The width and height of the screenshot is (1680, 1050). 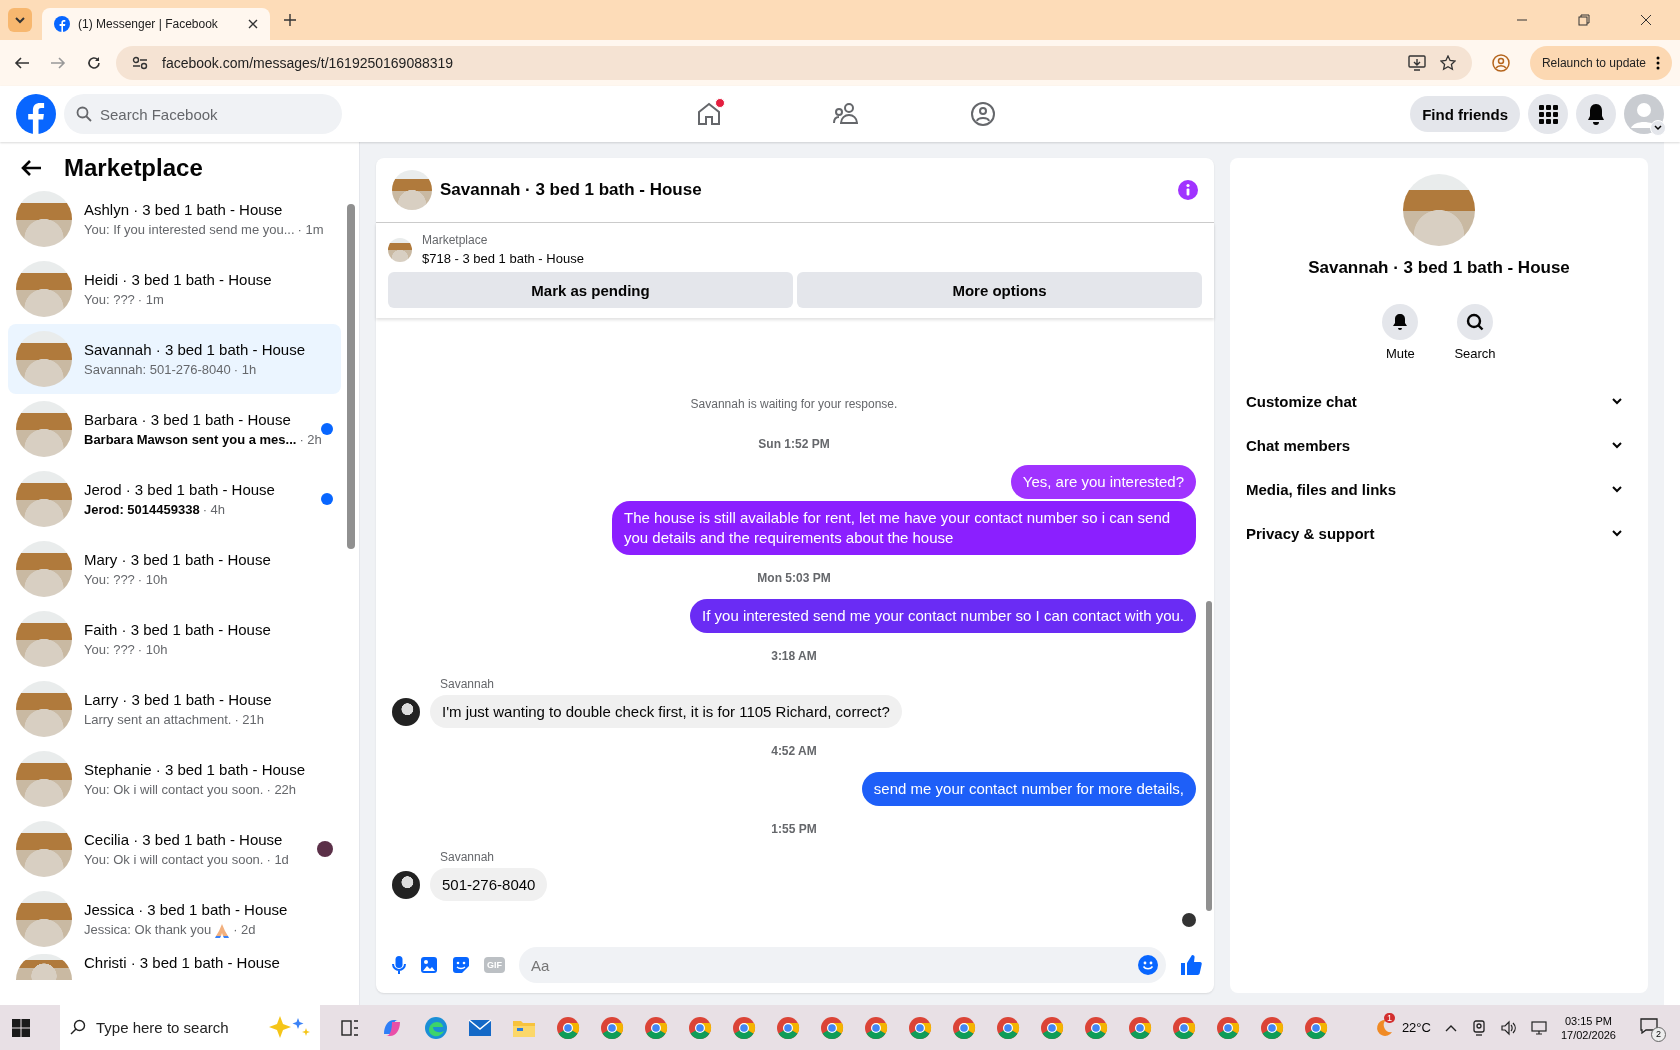 I want to click on chevron-up-icon, so click(x=1450, y=1027).